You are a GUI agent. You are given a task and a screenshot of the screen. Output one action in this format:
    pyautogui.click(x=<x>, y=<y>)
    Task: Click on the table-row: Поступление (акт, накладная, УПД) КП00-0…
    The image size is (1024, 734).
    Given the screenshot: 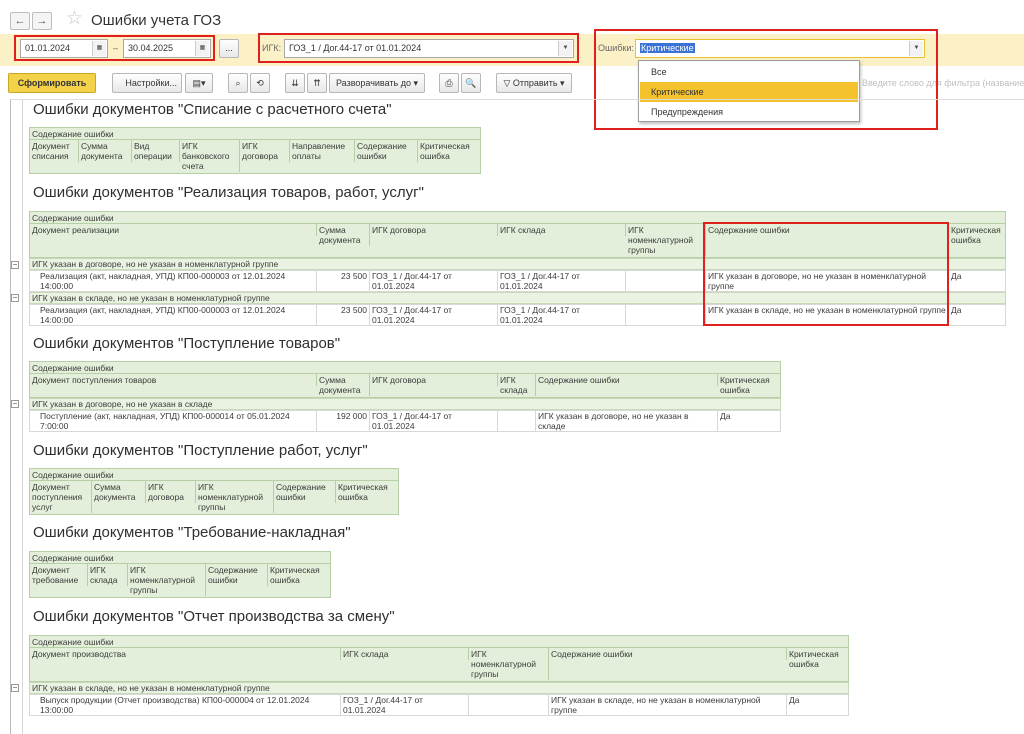 What is the action you would take?
    pyautogui.click(x=405, y=421)
    